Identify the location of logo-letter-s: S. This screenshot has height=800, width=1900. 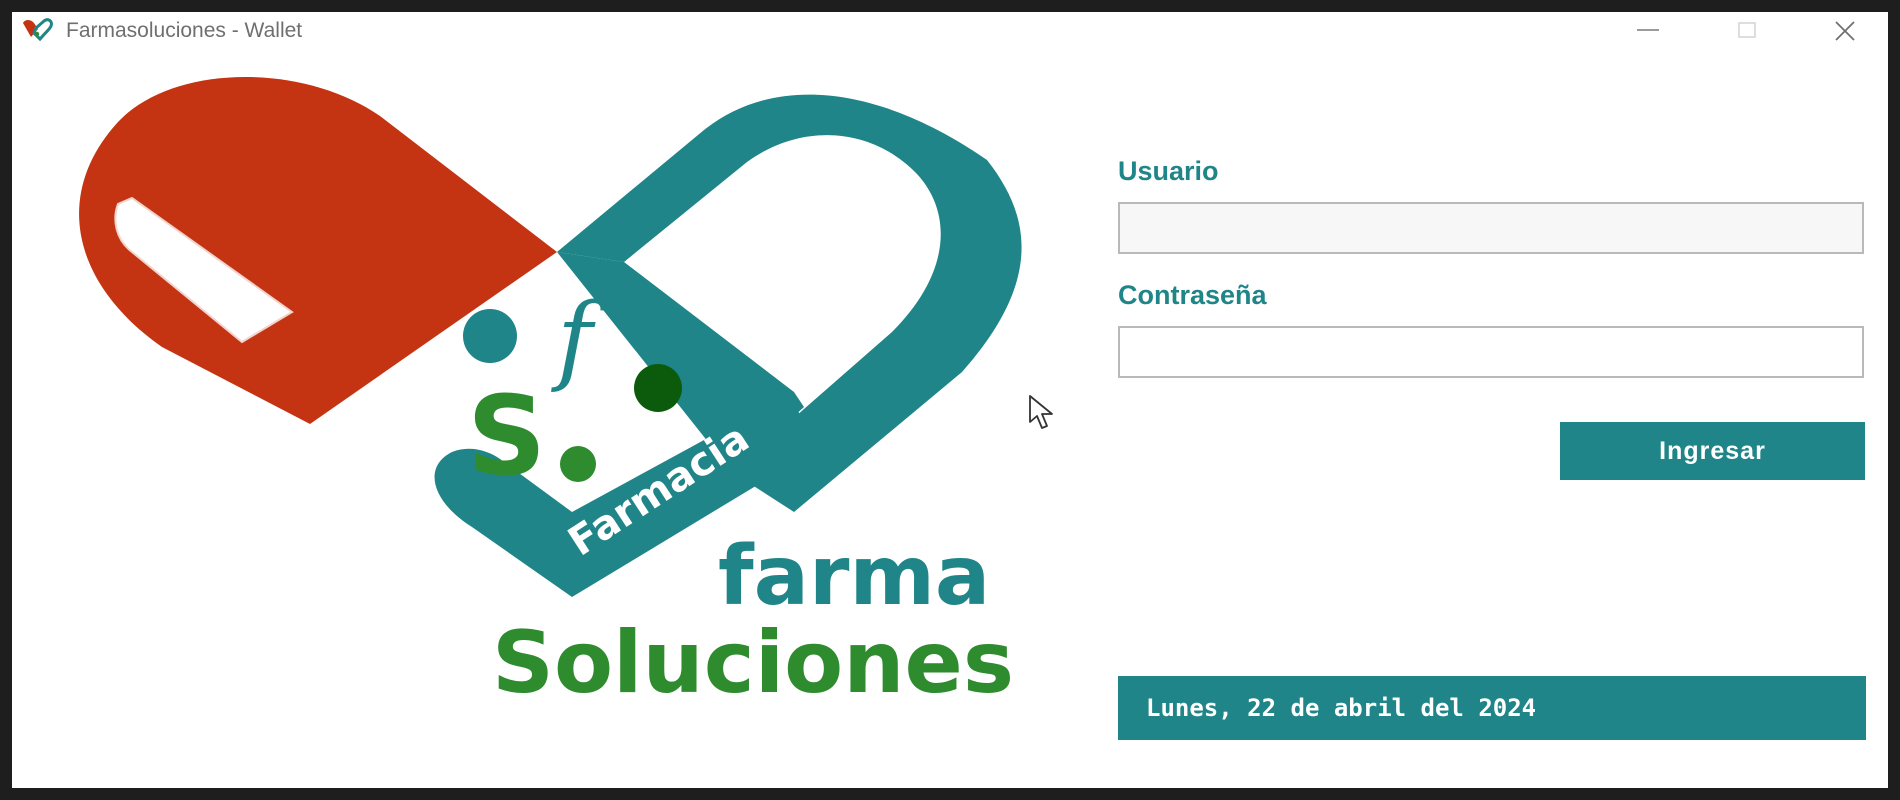
(506, 436).